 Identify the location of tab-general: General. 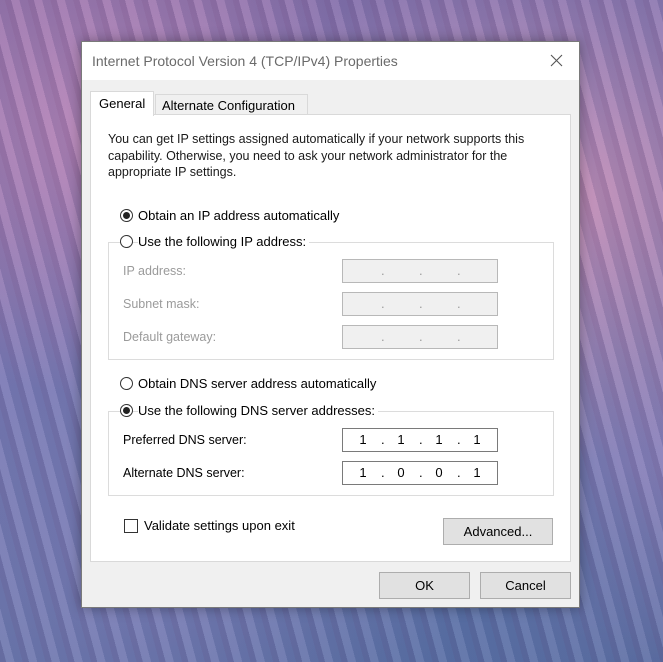
(122, 103).